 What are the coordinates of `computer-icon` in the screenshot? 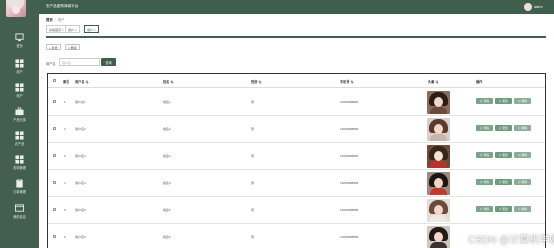 It's located at (19, 37).